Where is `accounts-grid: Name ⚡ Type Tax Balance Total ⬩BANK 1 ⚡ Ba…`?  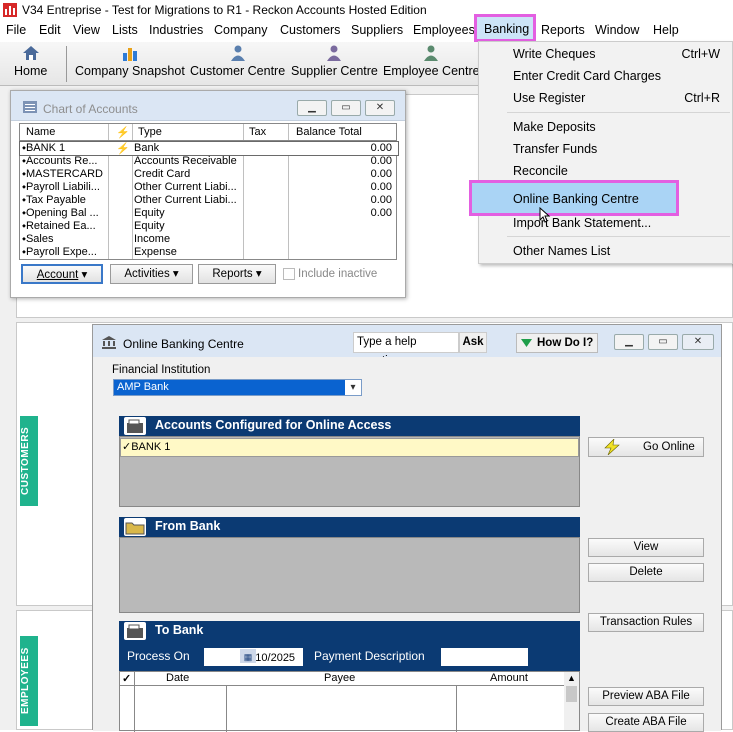
accounts-grid: Name ⚡ Type Tax Balance Total ⬩BANK 1 ⚡ Ba… is located at coordinates (209, 191).